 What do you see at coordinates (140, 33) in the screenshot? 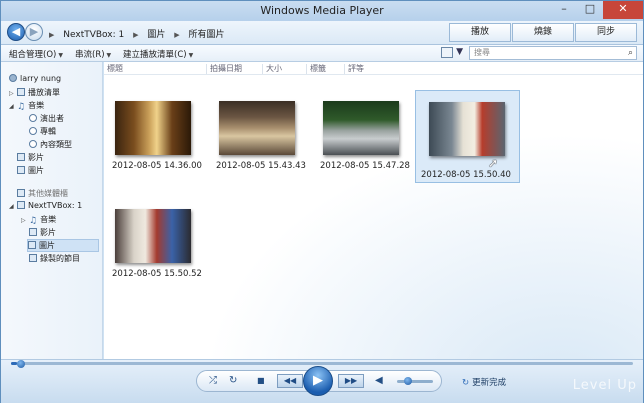
I see `breadcrumb: ▶ NextTVBox: 1 ▶ 圖片 ▶ 所有圖片` at bounding box center [140, 33].